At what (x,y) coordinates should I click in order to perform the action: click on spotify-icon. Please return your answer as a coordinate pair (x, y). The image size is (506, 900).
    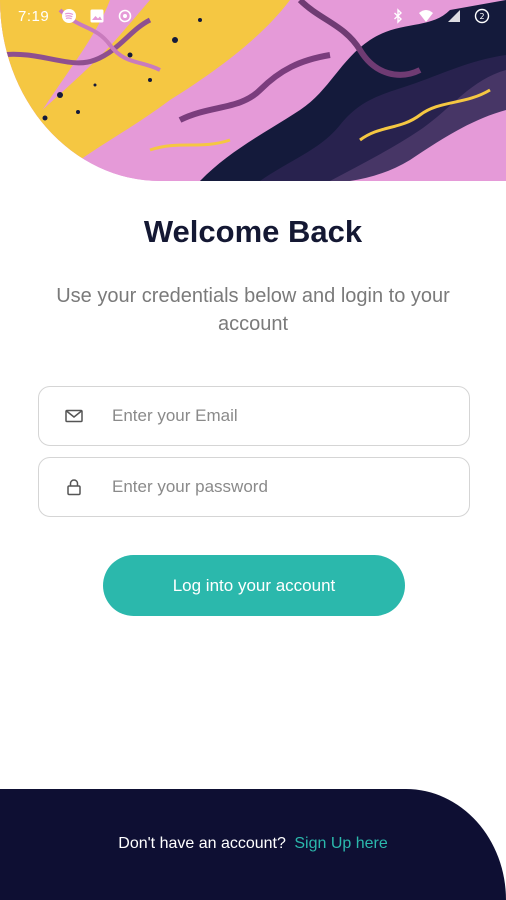
    Looking at the image, I should click on (69, 16).